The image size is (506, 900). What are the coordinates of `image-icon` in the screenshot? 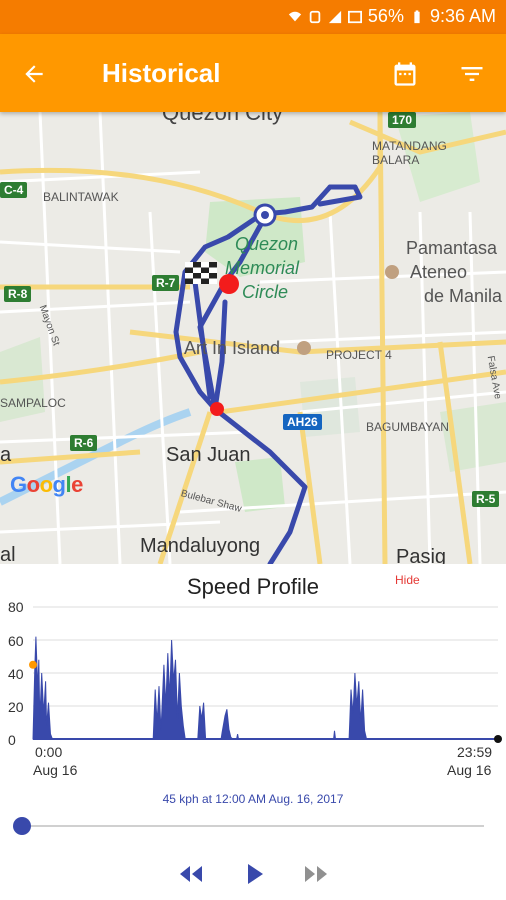 It's located at (354, 16).